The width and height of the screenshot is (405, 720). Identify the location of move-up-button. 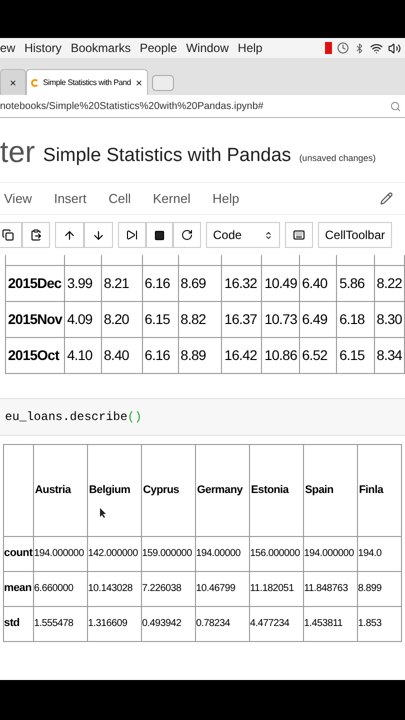
(69, 235).